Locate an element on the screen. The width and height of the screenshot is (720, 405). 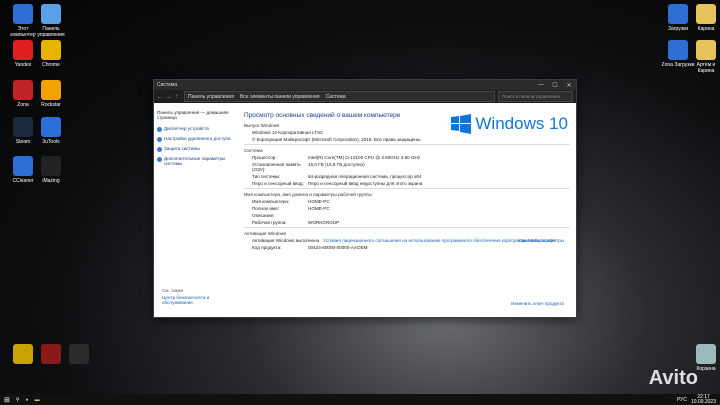
desktop-icon: 3uTools is located at coordinates (51, 131).